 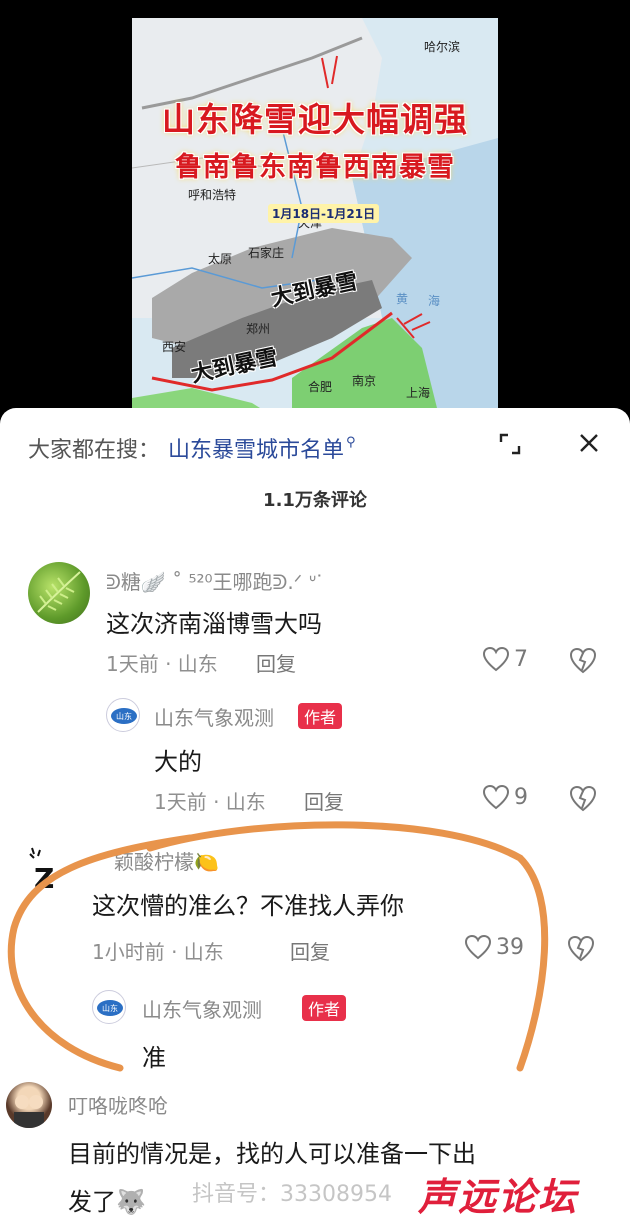 What do you see at coordinates (214, 580) in the screenshot?
I see `comment-username: ᕲ糖🪽 ˚ ⁵²⁰王哪跑ᕲ.ᐟ ᐡᐝ` at bounding box center [214, 580].